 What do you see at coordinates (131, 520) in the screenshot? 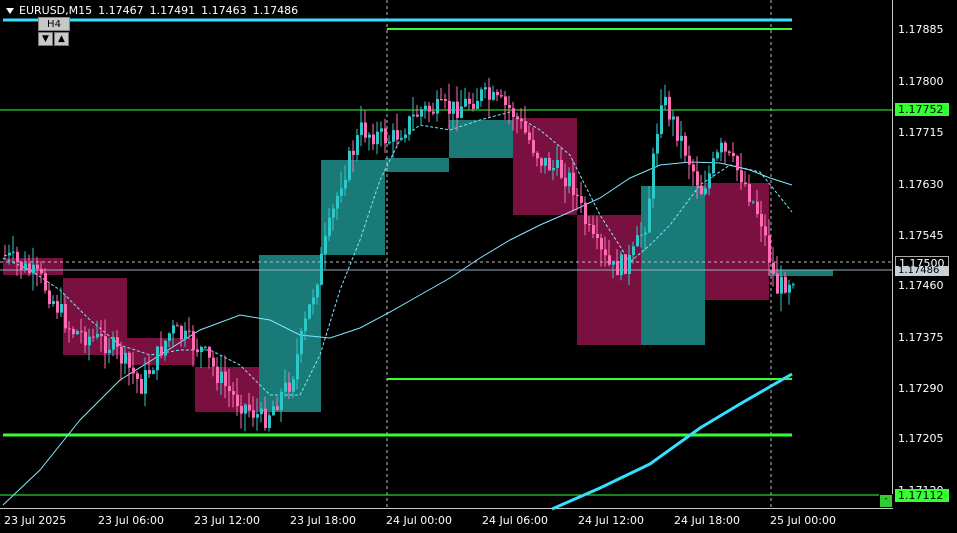
I see `time-tick: 23 Jul 06:00` at bounding box center [131, 520].